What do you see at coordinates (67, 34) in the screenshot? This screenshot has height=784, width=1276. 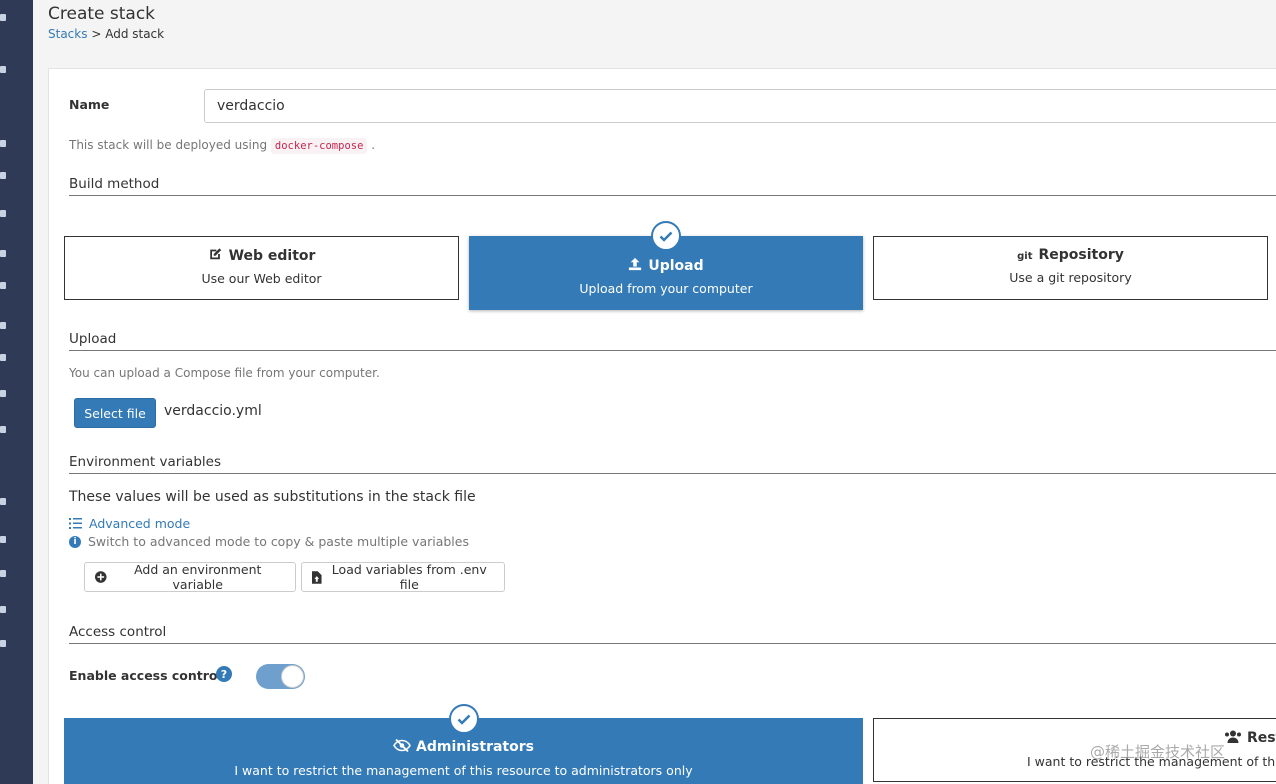 I see `breadcrumb-stacks-link: Stacks` at bounding box center [67, 34].